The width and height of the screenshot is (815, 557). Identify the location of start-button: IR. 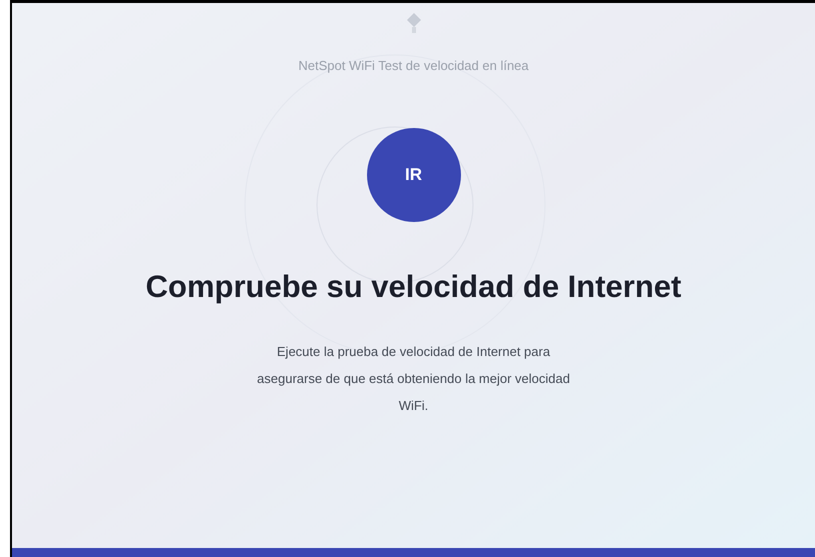
(413, 175).